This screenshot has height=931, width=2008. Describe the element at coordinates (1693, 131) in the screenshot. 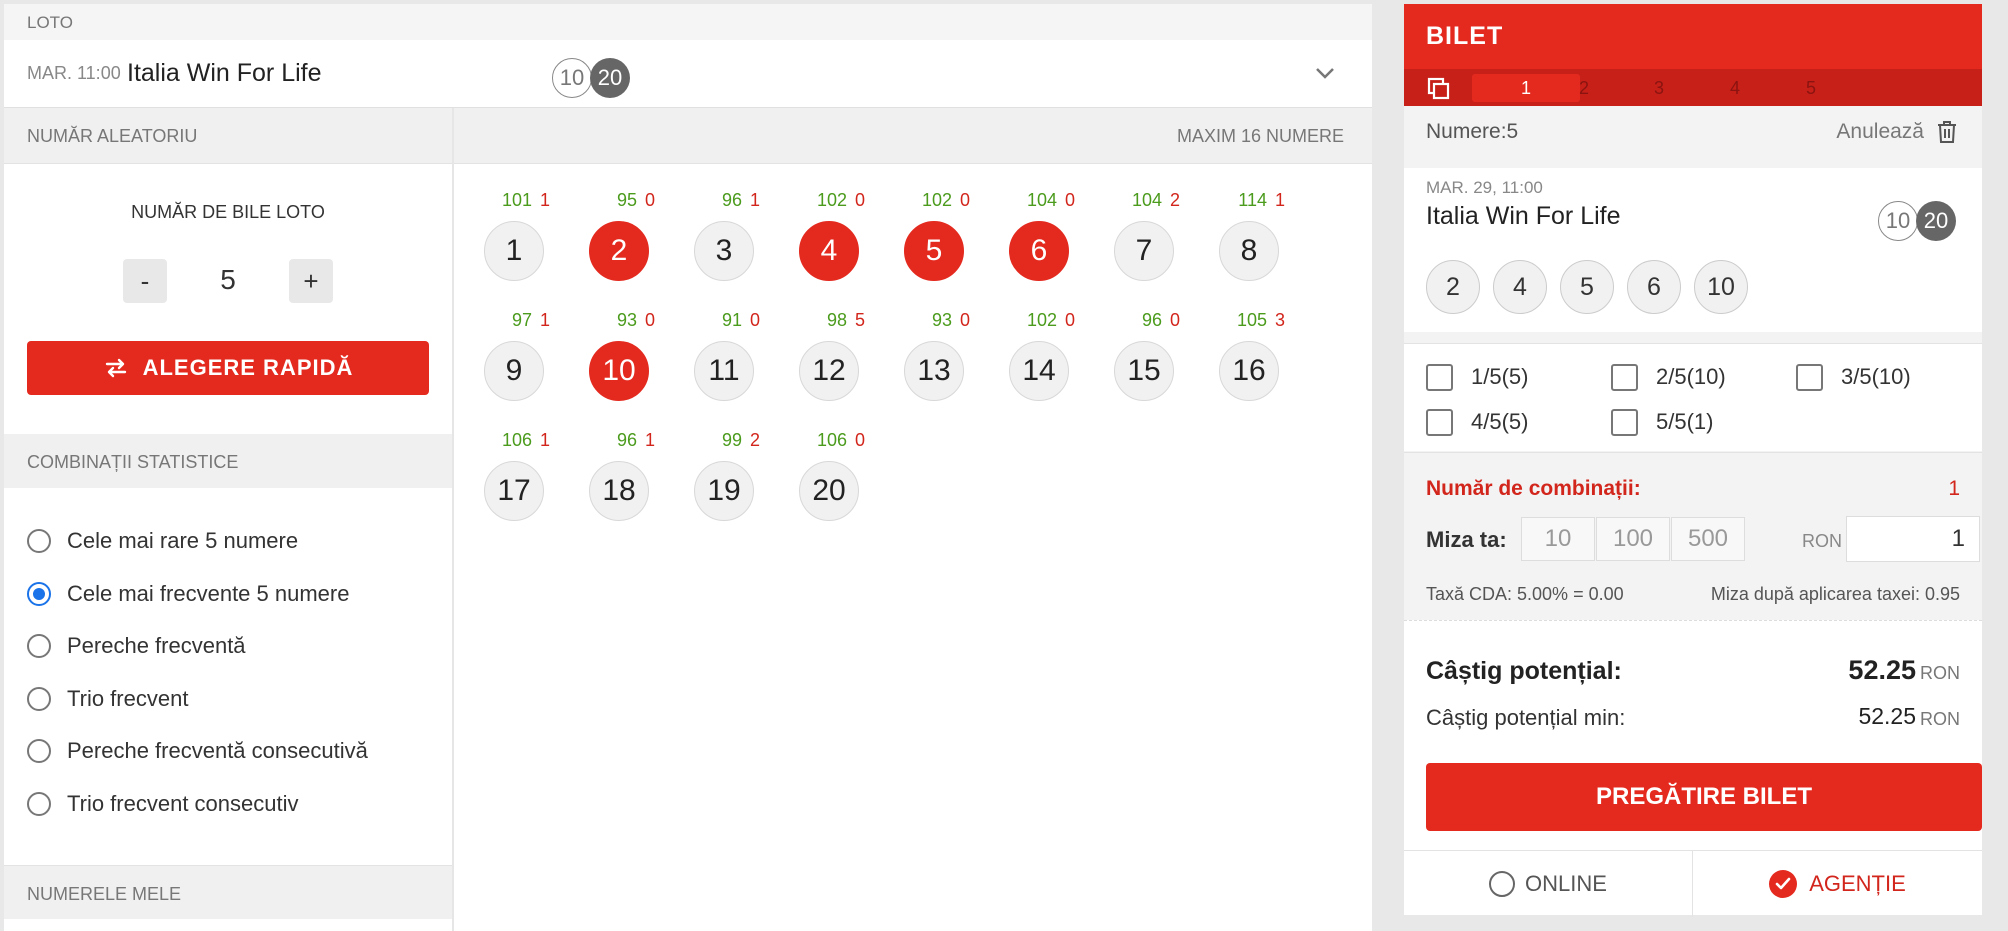

I see `ticket-numbers-bar: Numere:5 Anulează` at that location.